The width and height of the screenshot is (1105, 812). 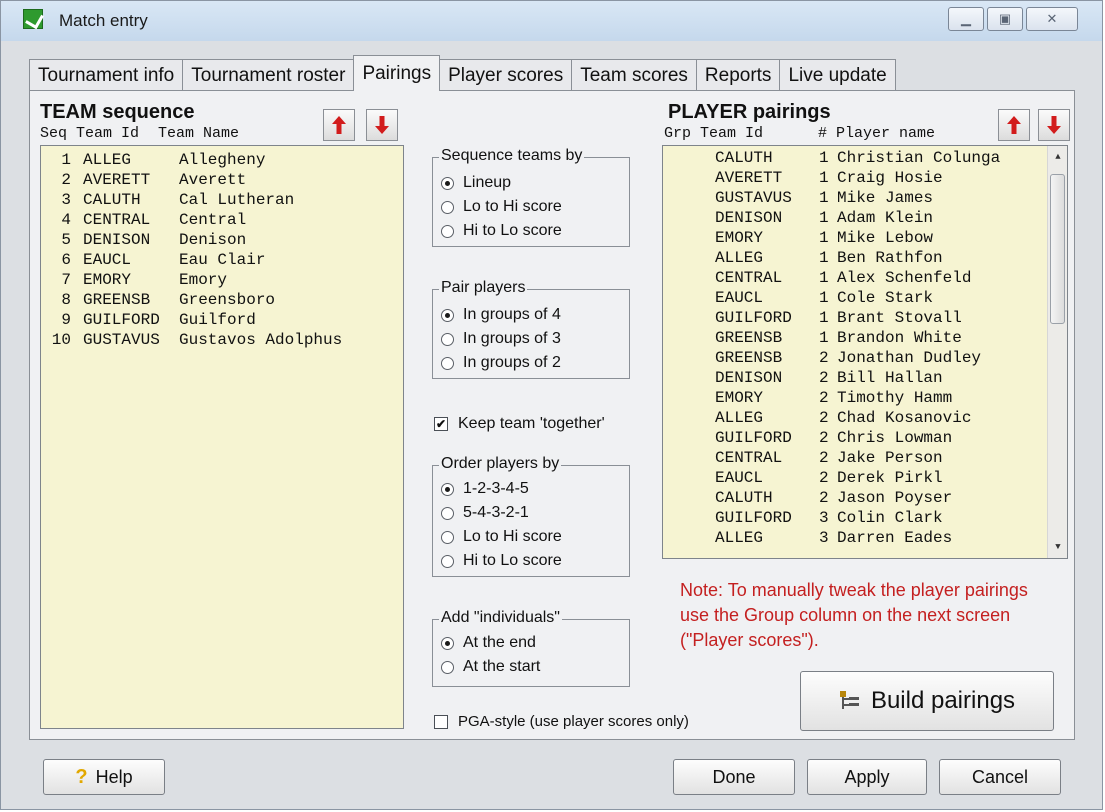 What do you see at coordinates (222, 300) in the screenshot?
I see `team-row: 8 GREENSB Greensboro` at bounding box center [222, 300].